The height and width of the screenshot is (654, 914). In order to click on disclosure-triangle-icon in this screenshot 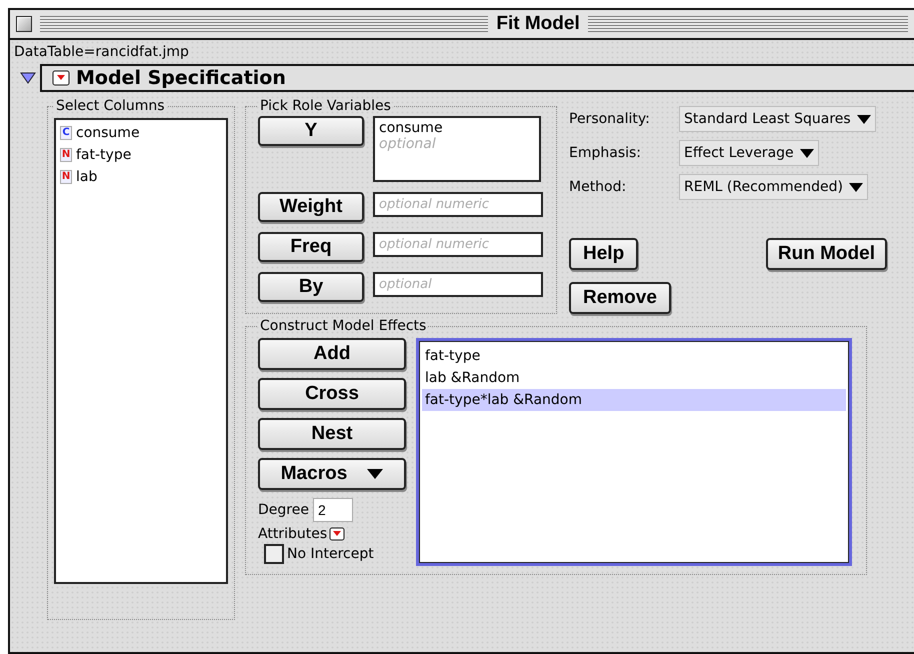, I will do `click(28, 78)`.